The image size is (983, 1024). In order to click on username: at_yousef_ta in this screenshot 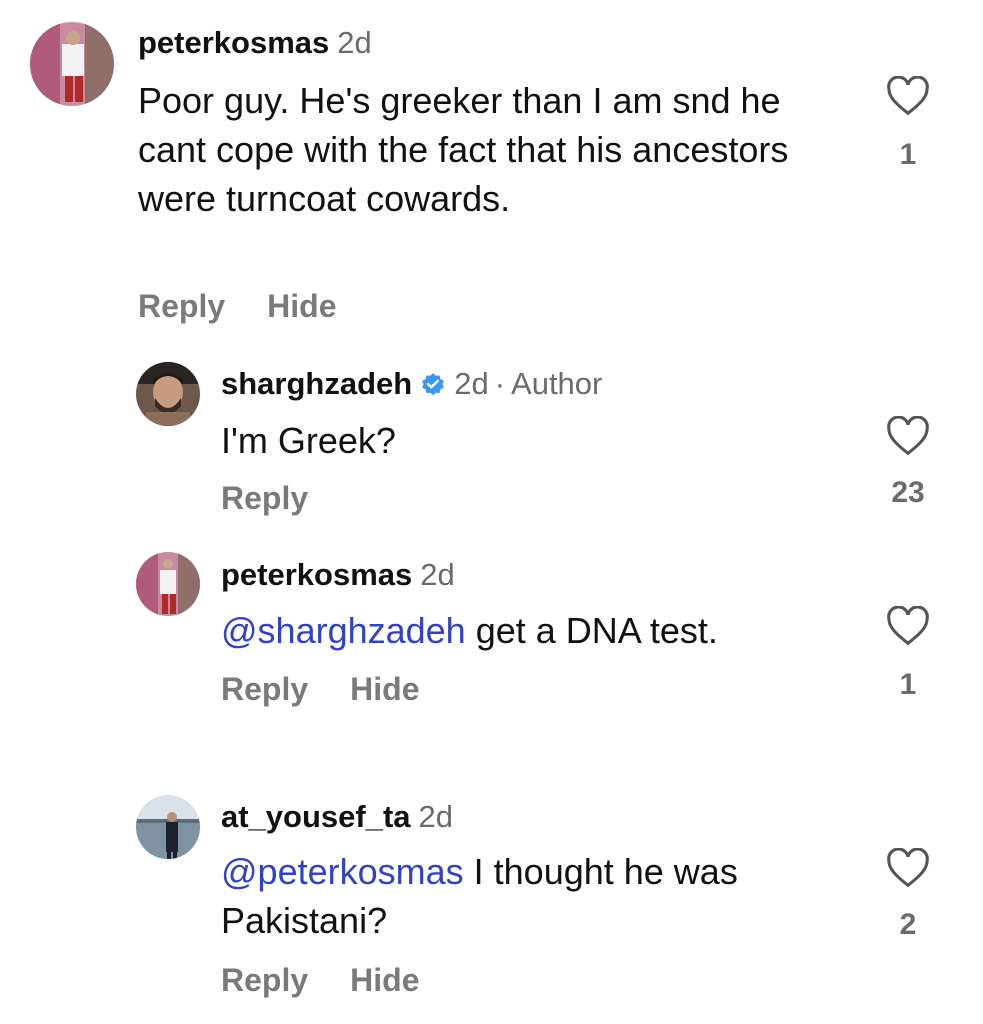, I will do `click(316, 816)`.